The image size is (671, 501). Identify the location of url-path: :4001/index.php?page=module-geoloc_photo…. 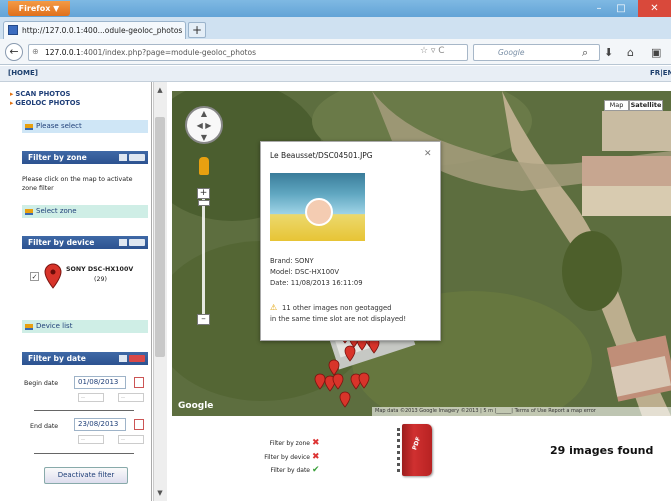
(168, 52).